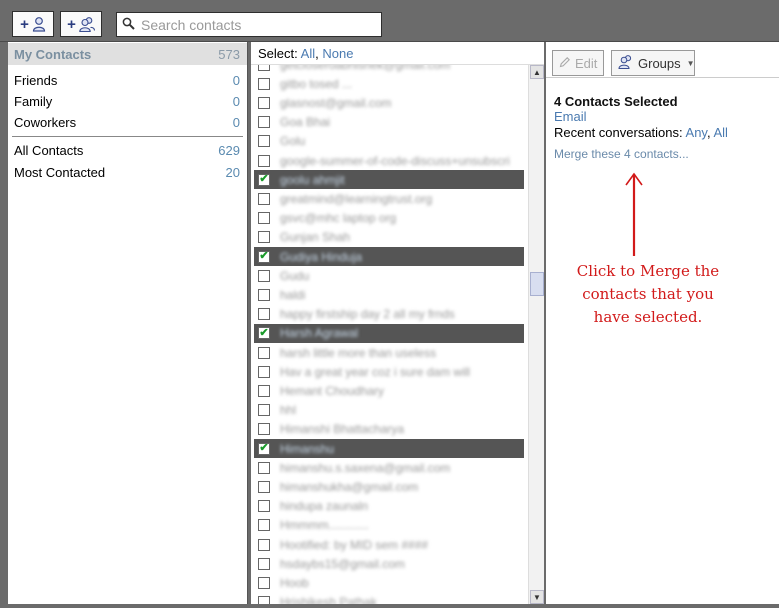  I want to click on select-none-link: None, so click(337, 53).